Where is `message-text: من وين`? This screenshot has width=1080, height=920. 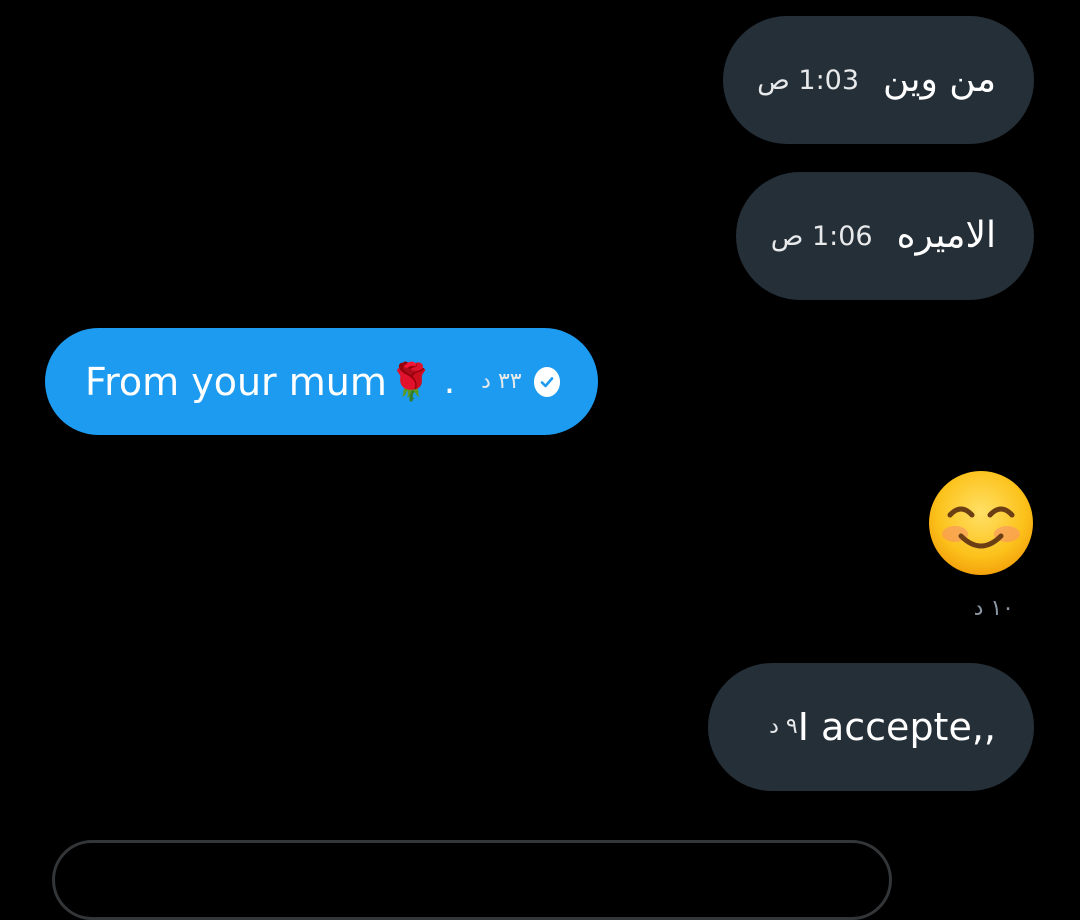
message-text: من وين is located at coordinates (939, 79).